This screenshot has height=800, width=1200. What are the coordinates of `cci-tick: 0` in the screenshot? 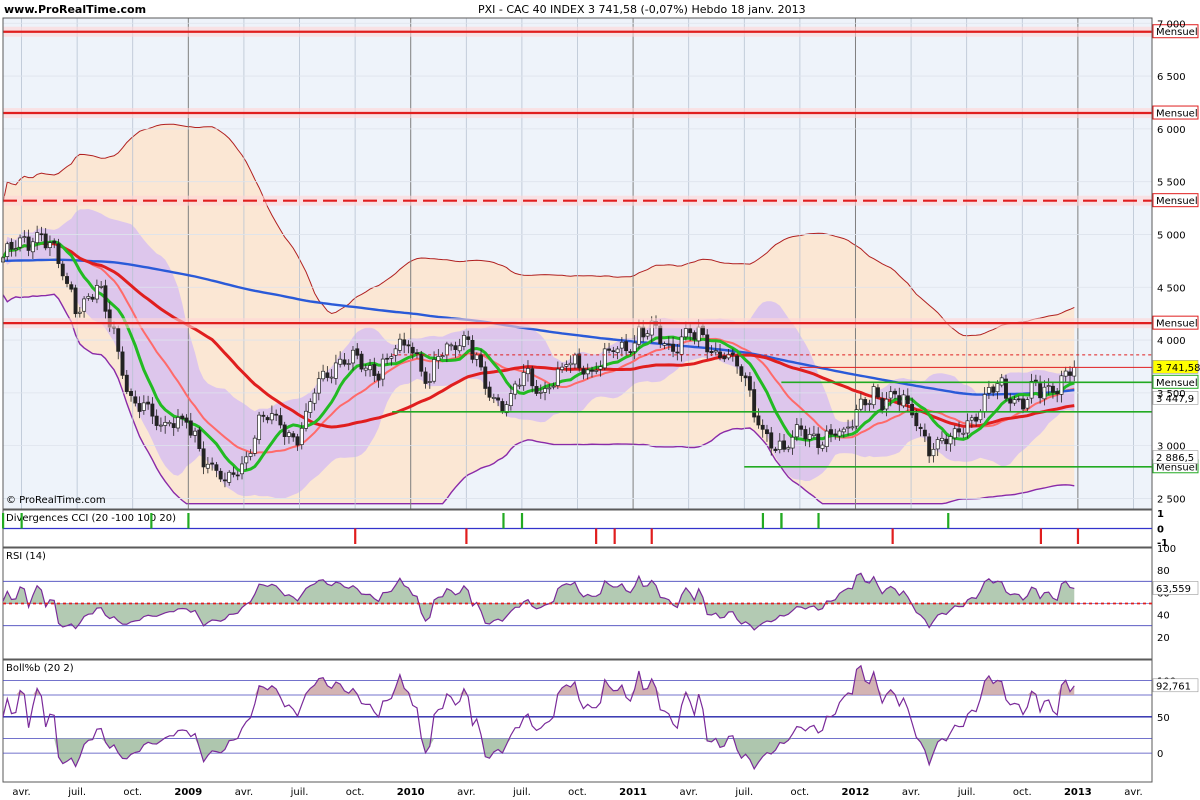 It's located at (1160, 530).